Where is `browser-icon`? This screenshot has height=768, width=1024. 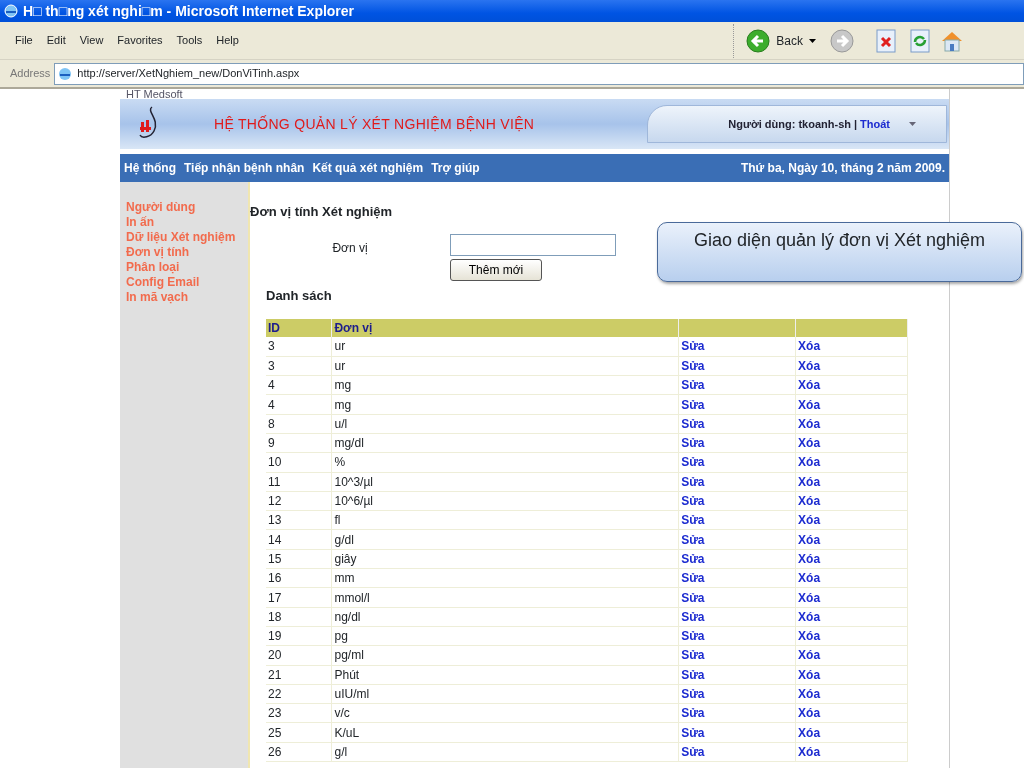 browser-icon is located at coordinates (11, 11).